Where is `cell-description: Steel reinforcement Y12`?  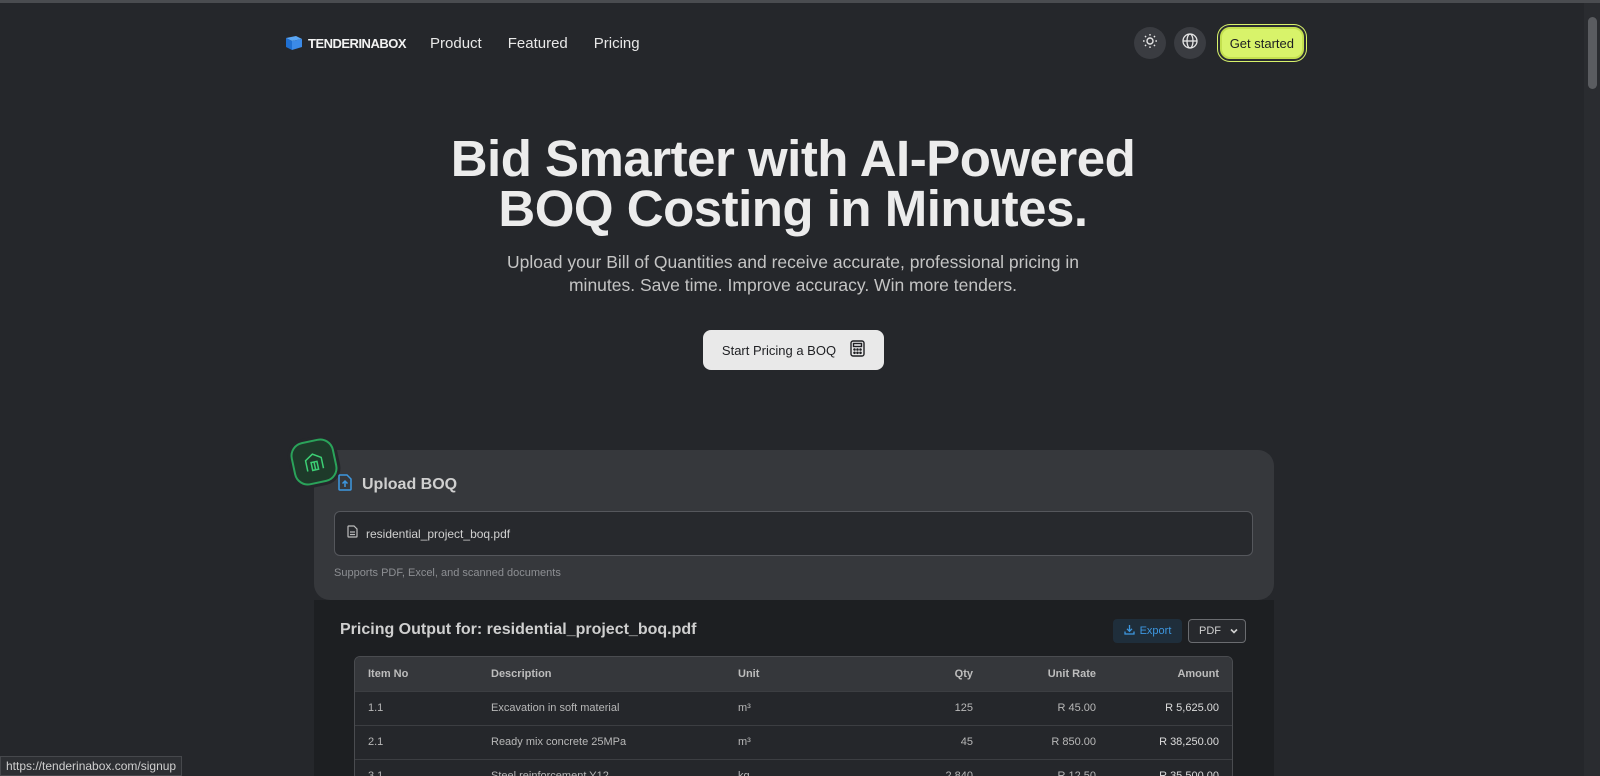 cell-description: Steel reinforcement Y12 is located at coordinates (601, 767).